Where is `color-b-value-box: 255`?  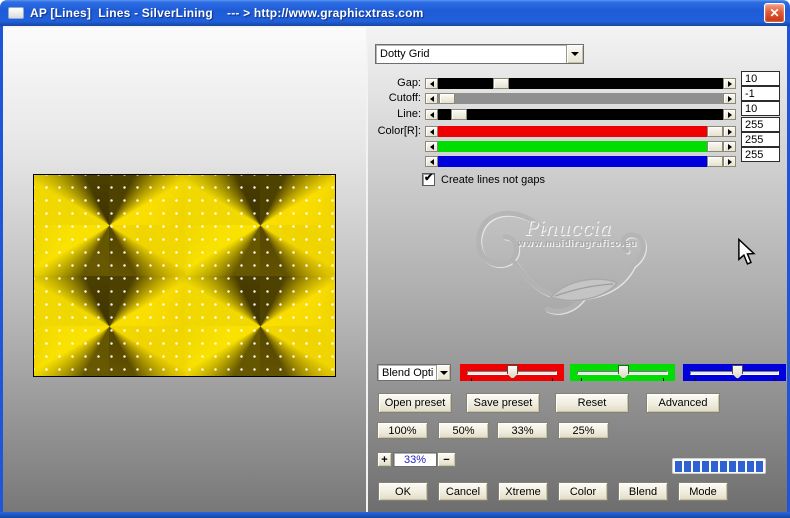 color-b-value-box: 255 is located at coordinates (760, 154).